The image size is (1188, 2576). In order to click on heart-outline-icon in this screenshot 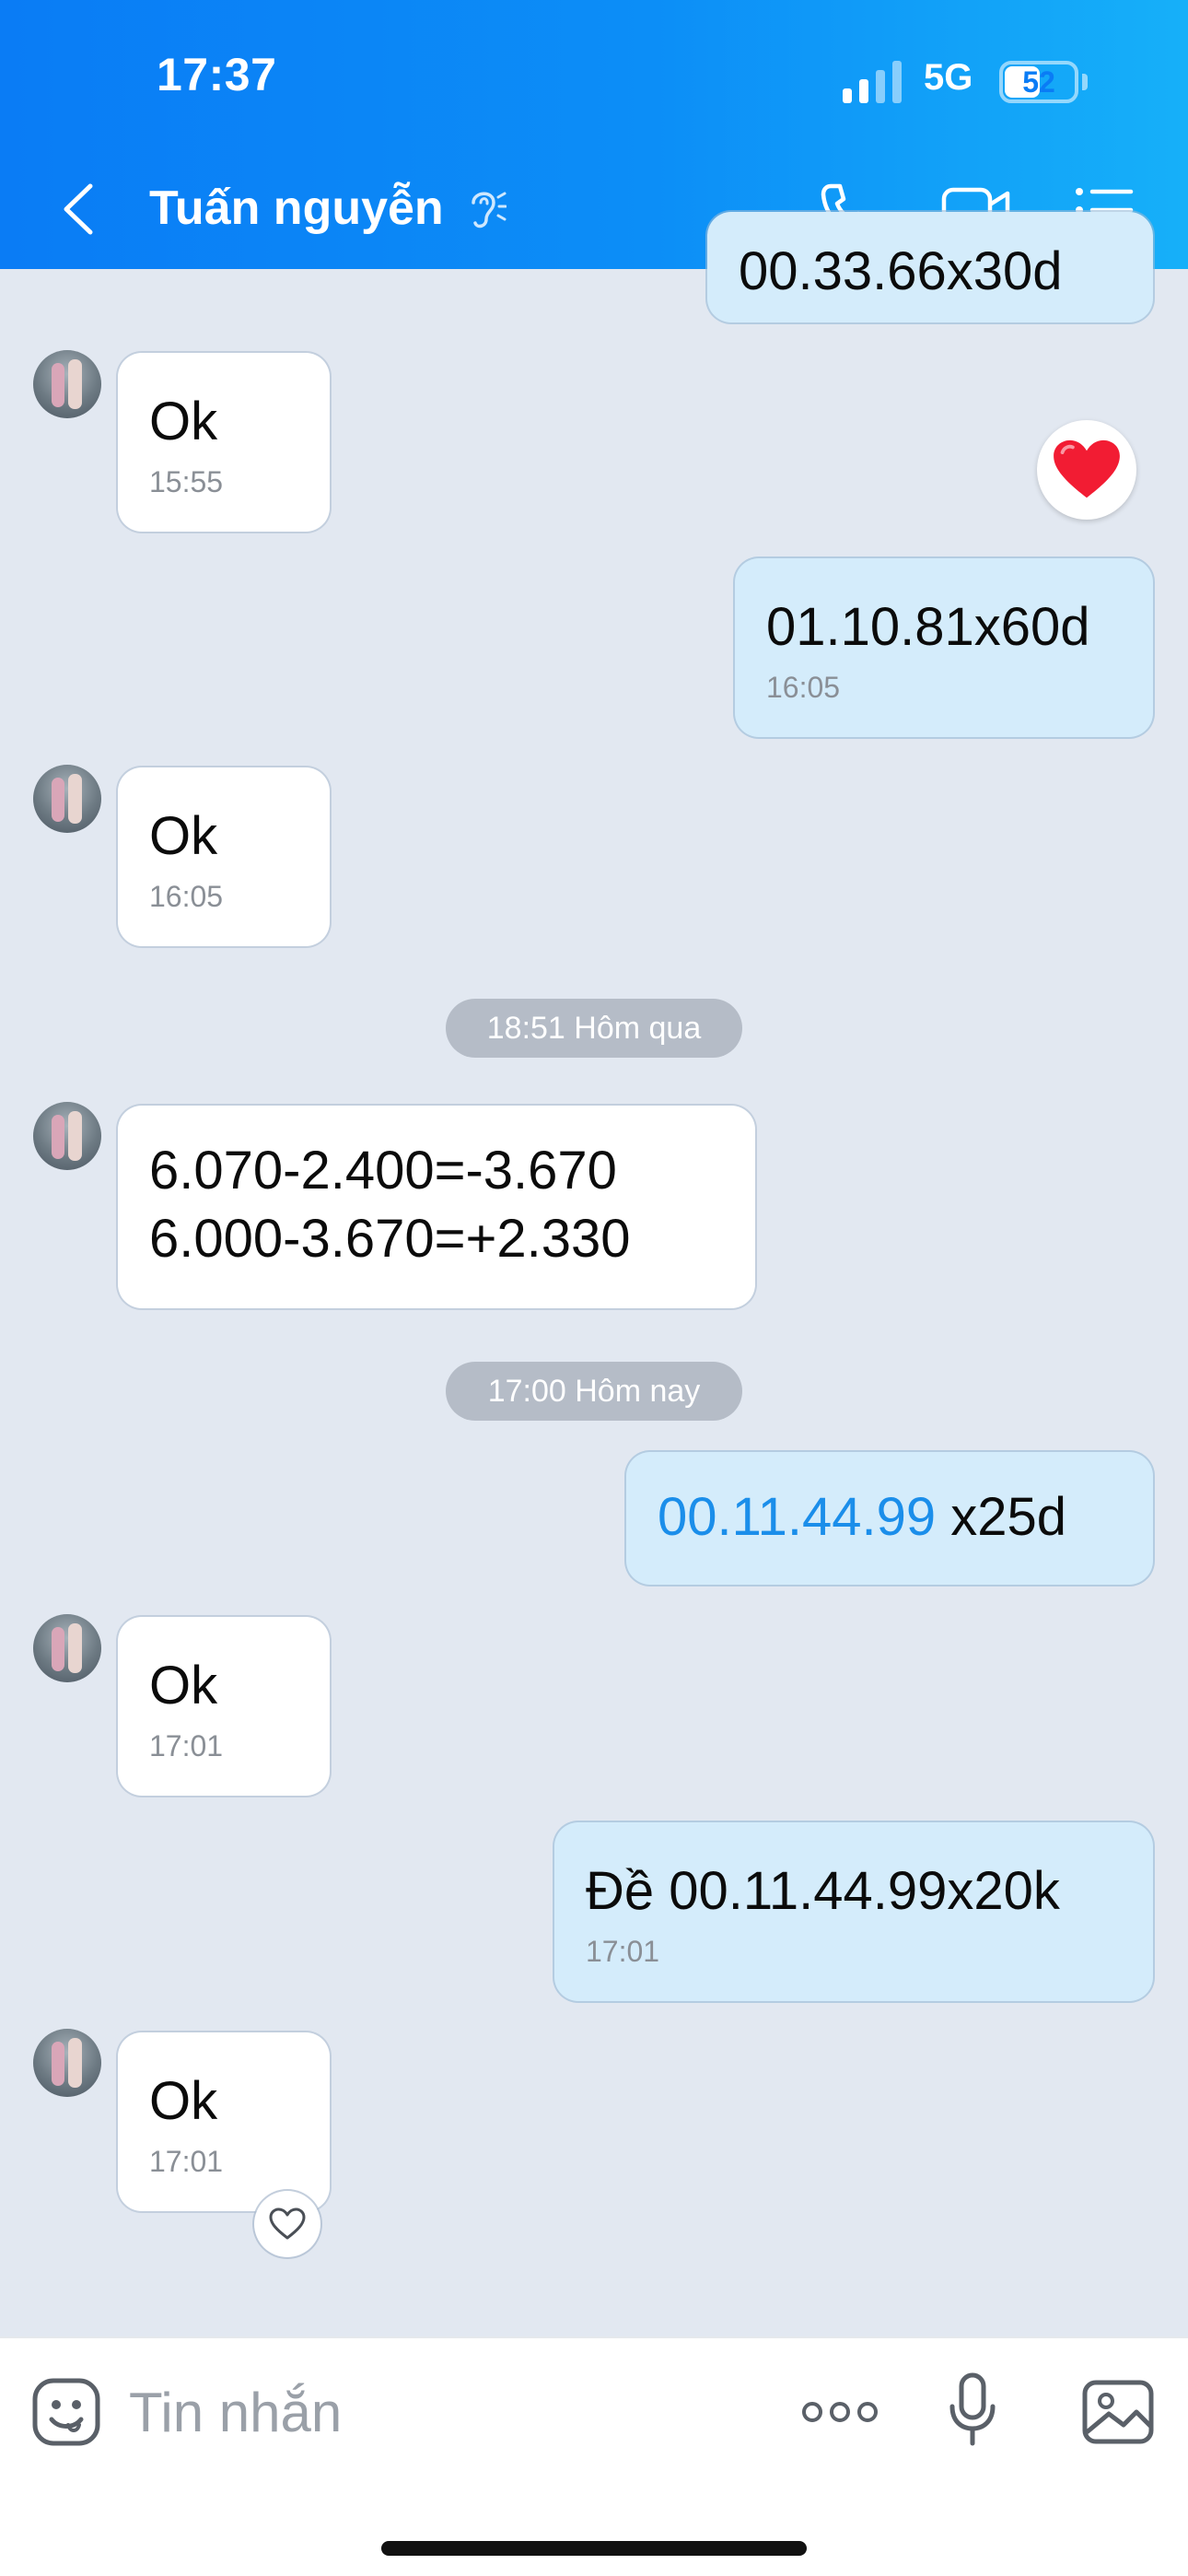, I will do `click(287, 2223)`.